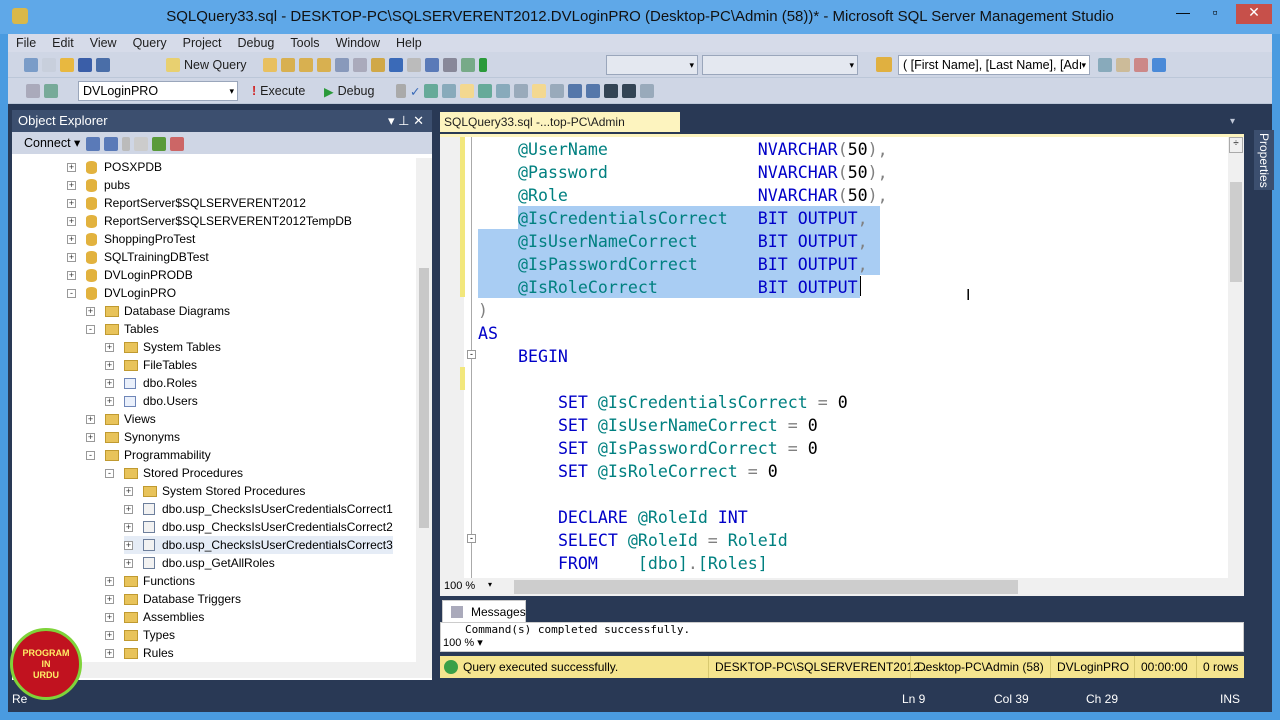 The image size is (1280, 720). Describe the element at coordinates (766, 587) in the screenshot. I see `hscroll-thumb` at that location.